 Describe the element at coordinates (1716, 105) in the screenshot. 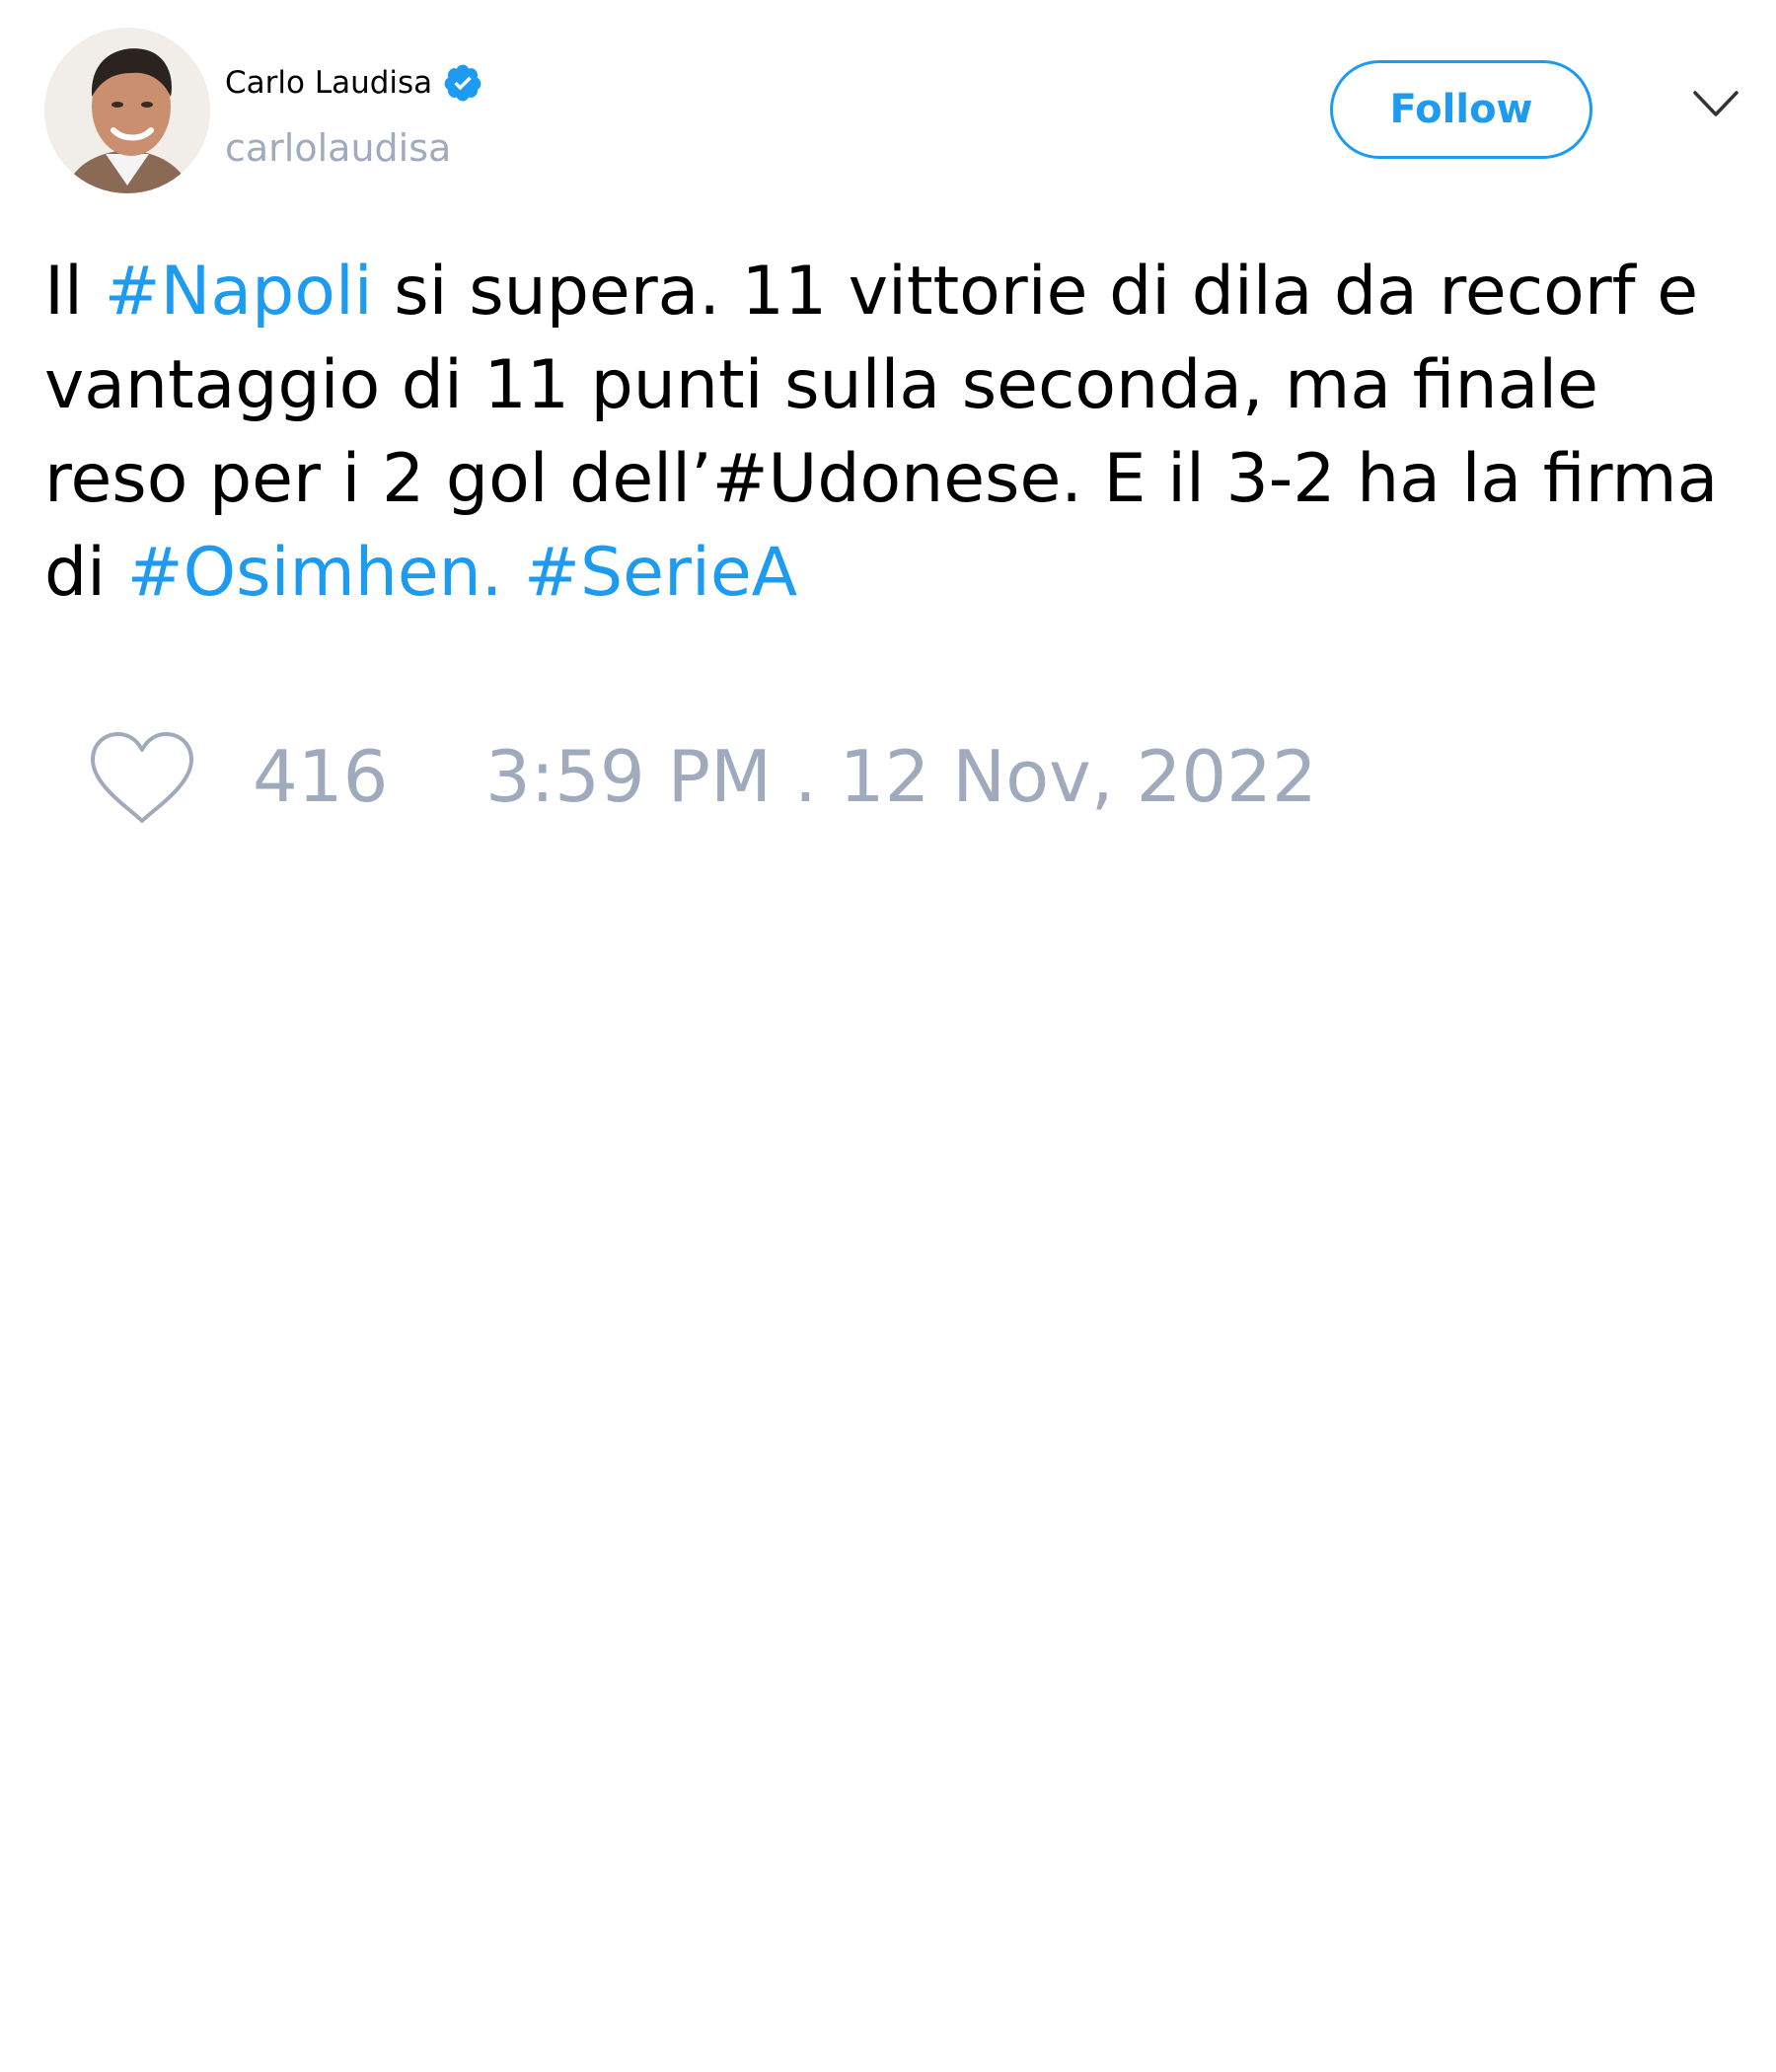

I see `chevron-down-icon` at that location.